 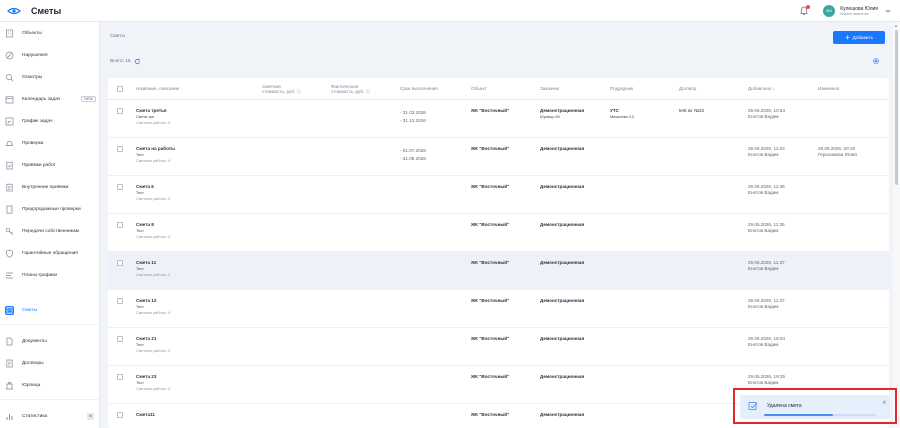 What do you see at coordinates (117, 36) in the screenshot?
I see `breadcrumb: Сметы` at bounding box center [117, 36].